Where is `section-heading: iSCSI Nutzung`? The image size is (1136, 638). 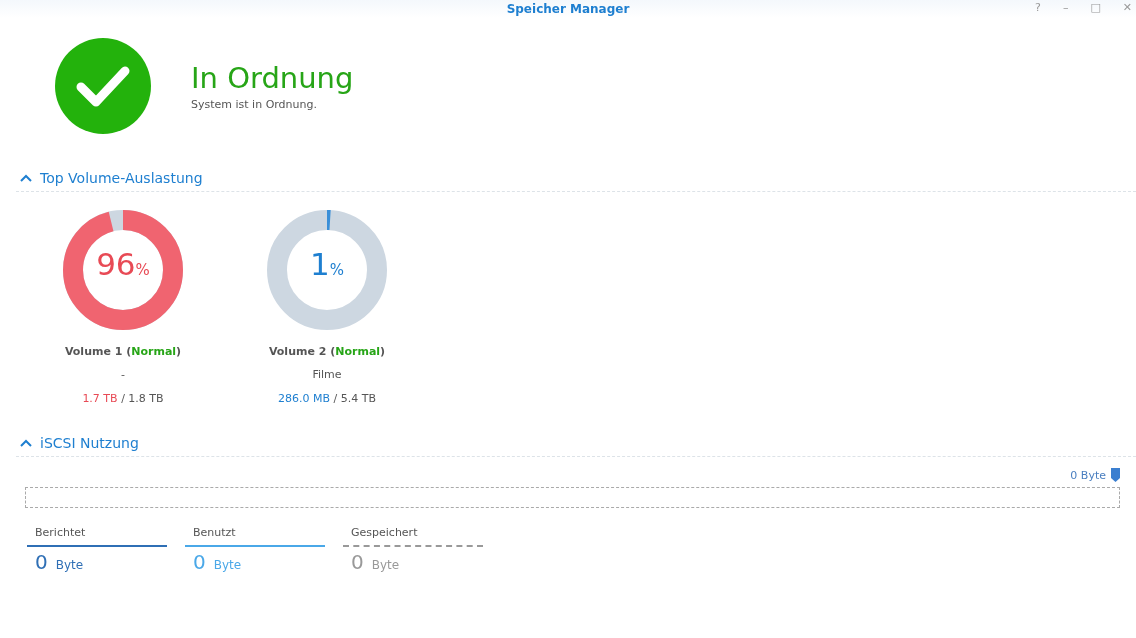
section-heading: iSCSI Nutzung is located at coordinates (89, 443).